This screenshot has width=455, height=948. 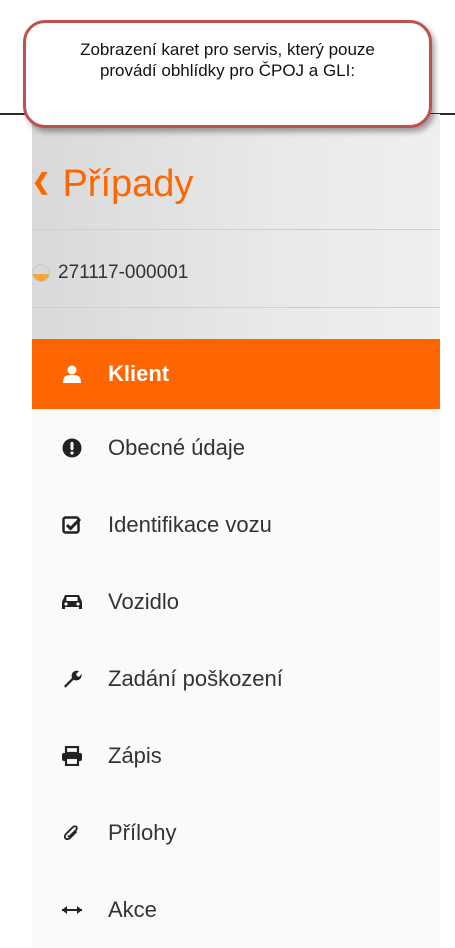 I want to click on status-dot-icon, so click(x=41, y=273).